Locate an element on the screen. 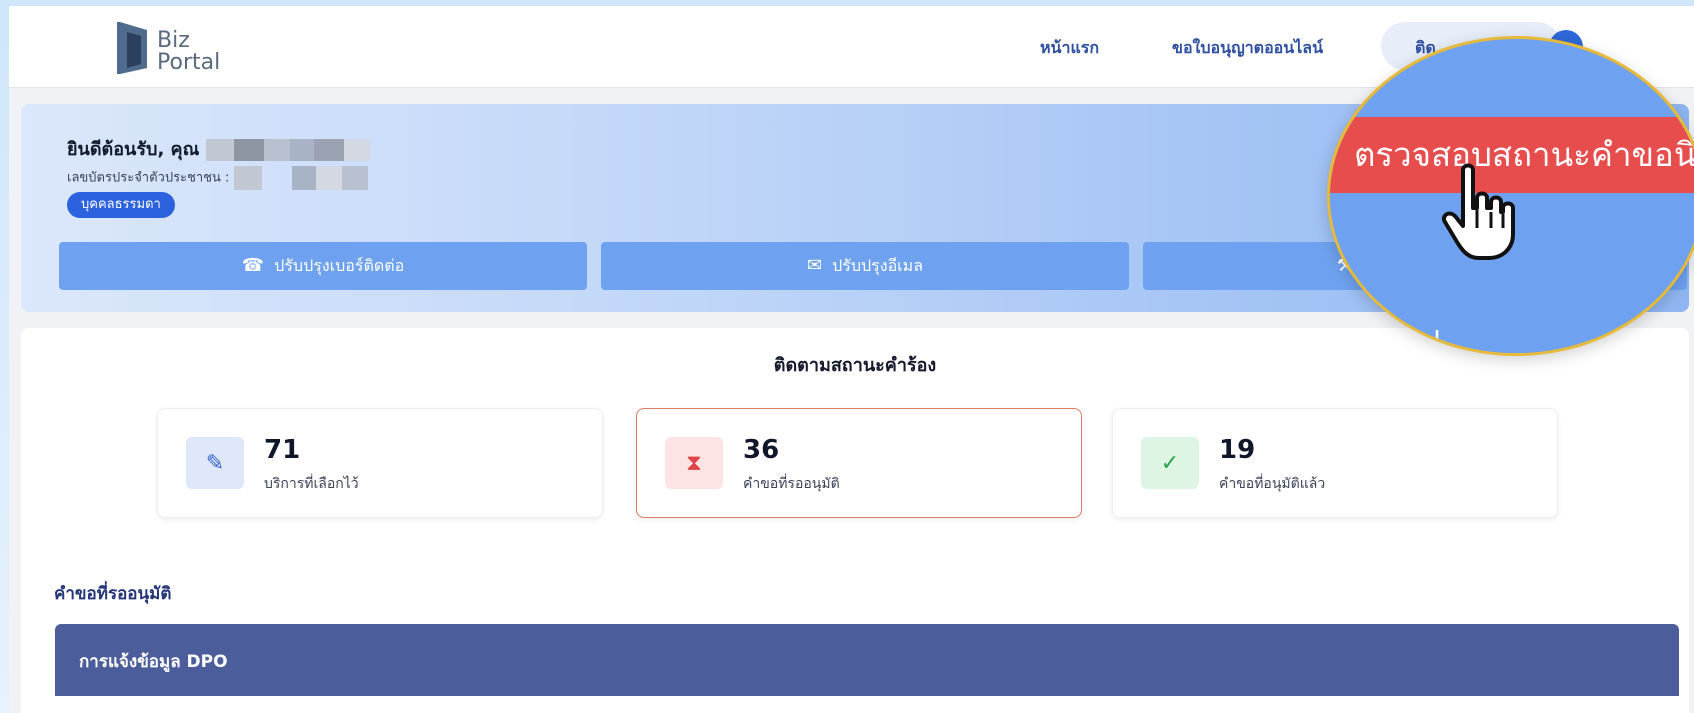  stat-value: 36 is located at coordinates (761, 450).